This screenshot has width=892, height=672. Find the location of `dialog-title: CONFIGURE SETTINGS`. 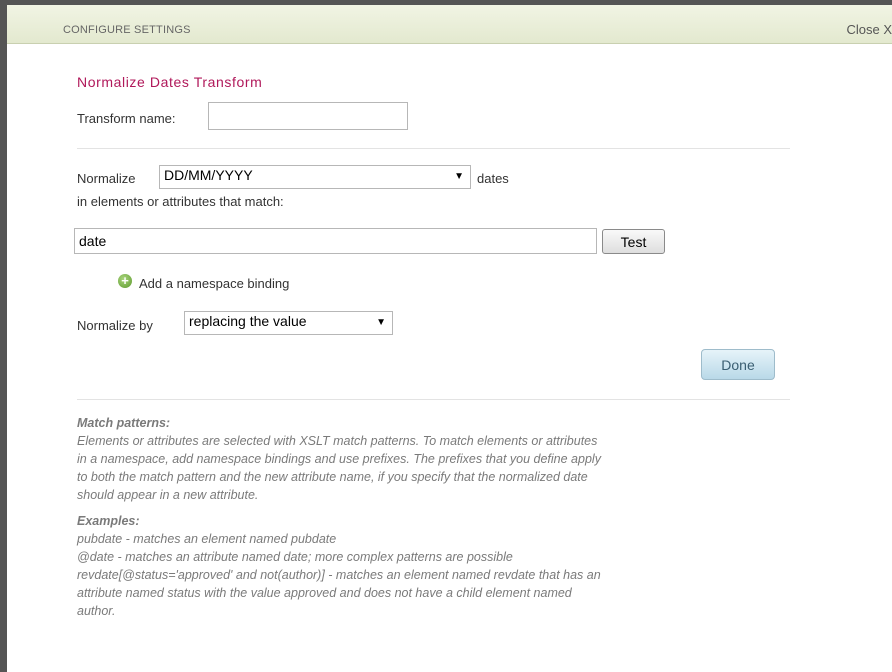

dialog-title: CONFIGURE SETTINGS is located at coordinates (127, 30).